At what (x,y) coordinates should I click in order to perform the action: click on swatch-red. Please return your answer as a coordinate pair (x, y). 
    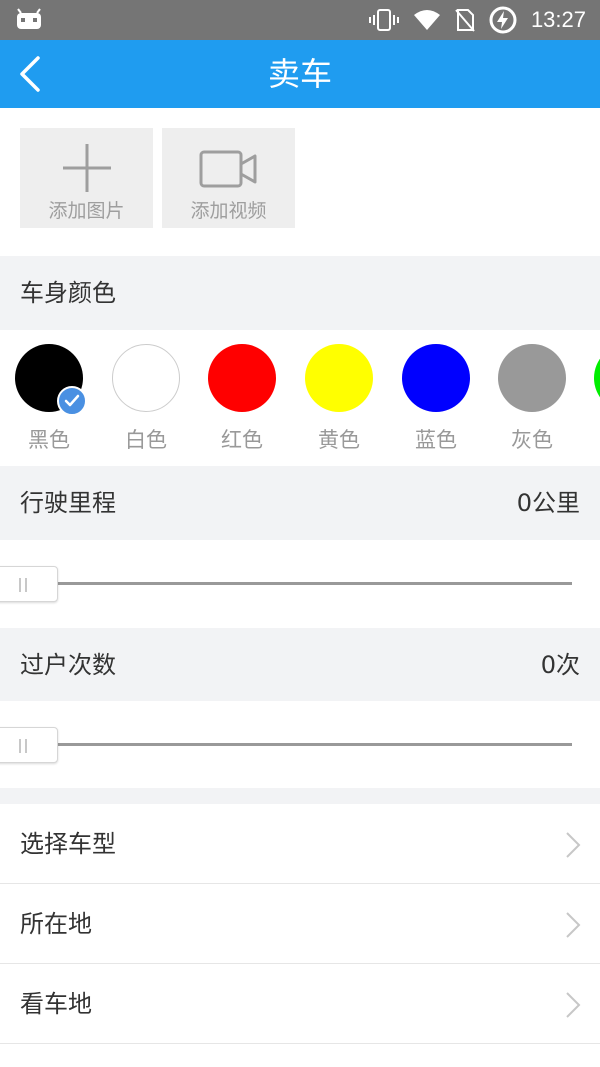
    Looking at the image, I should click on (242, 378).